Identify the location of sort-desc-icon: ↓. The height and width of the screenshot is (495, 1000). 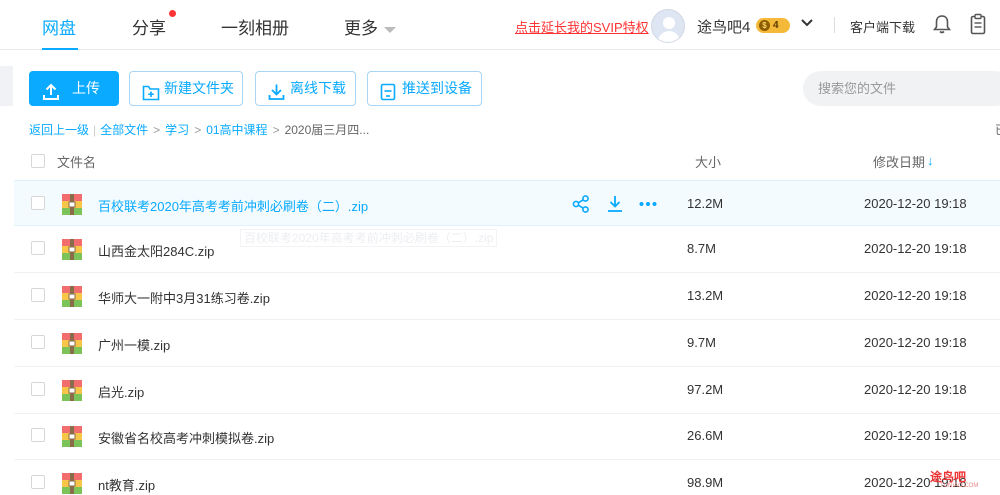
(930, 160).